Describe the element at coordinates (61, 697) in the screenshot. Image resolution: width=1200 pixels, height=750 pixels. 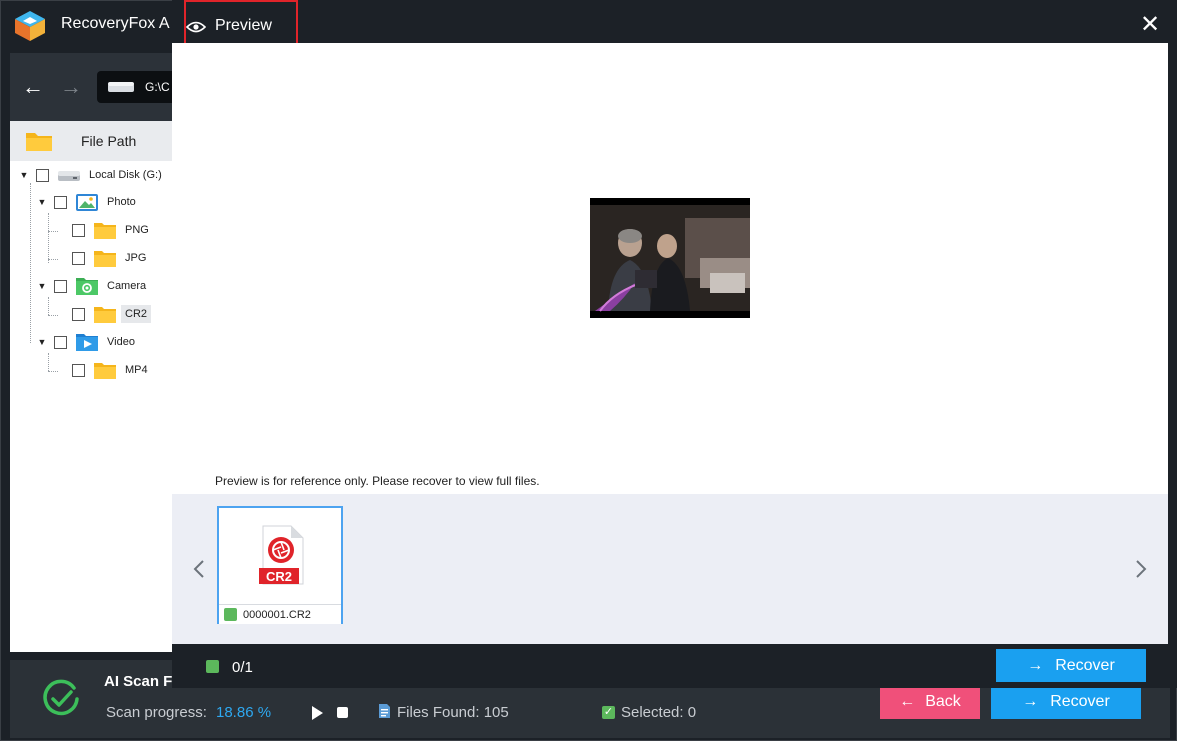
I see `scan-complete-check-icon` at that location.